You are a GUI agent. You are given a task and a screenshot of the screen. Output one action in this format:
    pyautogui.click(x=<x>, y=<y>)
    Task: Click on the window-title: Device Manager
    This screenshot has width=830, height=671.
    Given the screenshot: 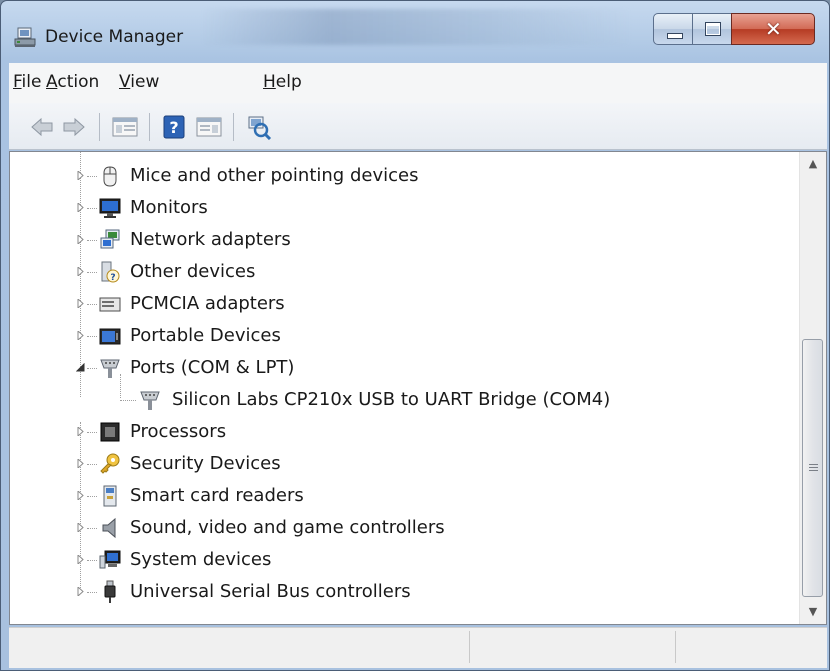 What is the action you would take?
    pyautogui.click(x=114, y=37)
    